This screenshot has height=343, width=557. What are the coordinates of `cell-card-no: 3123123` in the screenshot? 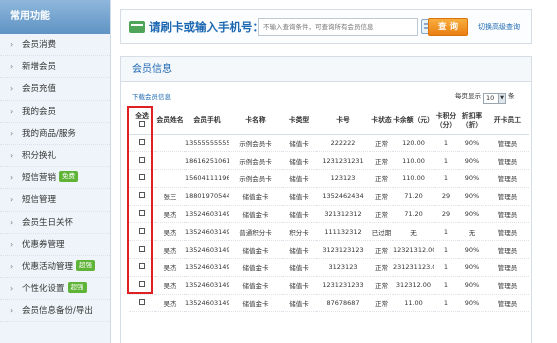 It's located at (343, 267).